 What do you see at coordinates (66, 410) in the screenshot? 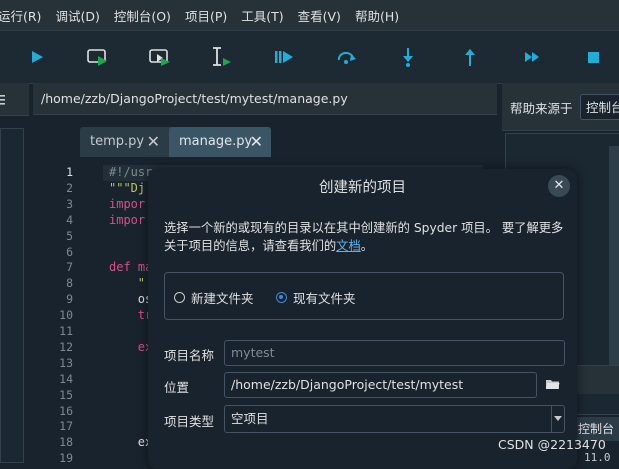
I see `line-number: 16` at bounding box center [66, 410].